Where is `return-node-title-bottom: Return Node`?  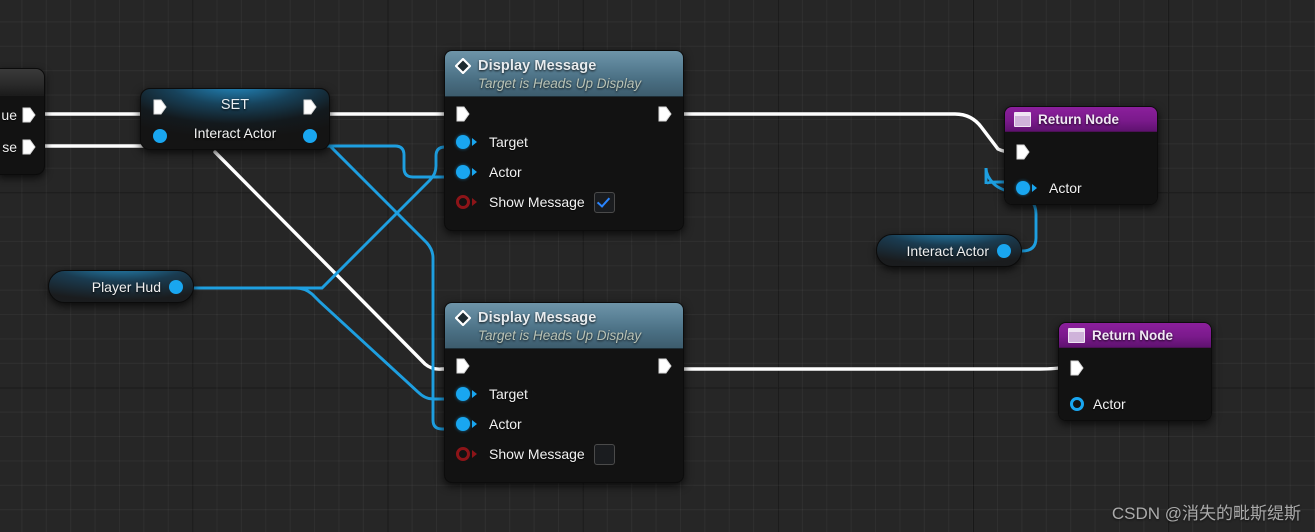
return-node-title-bottom: Return Node is located at coordinates (1132, 335).